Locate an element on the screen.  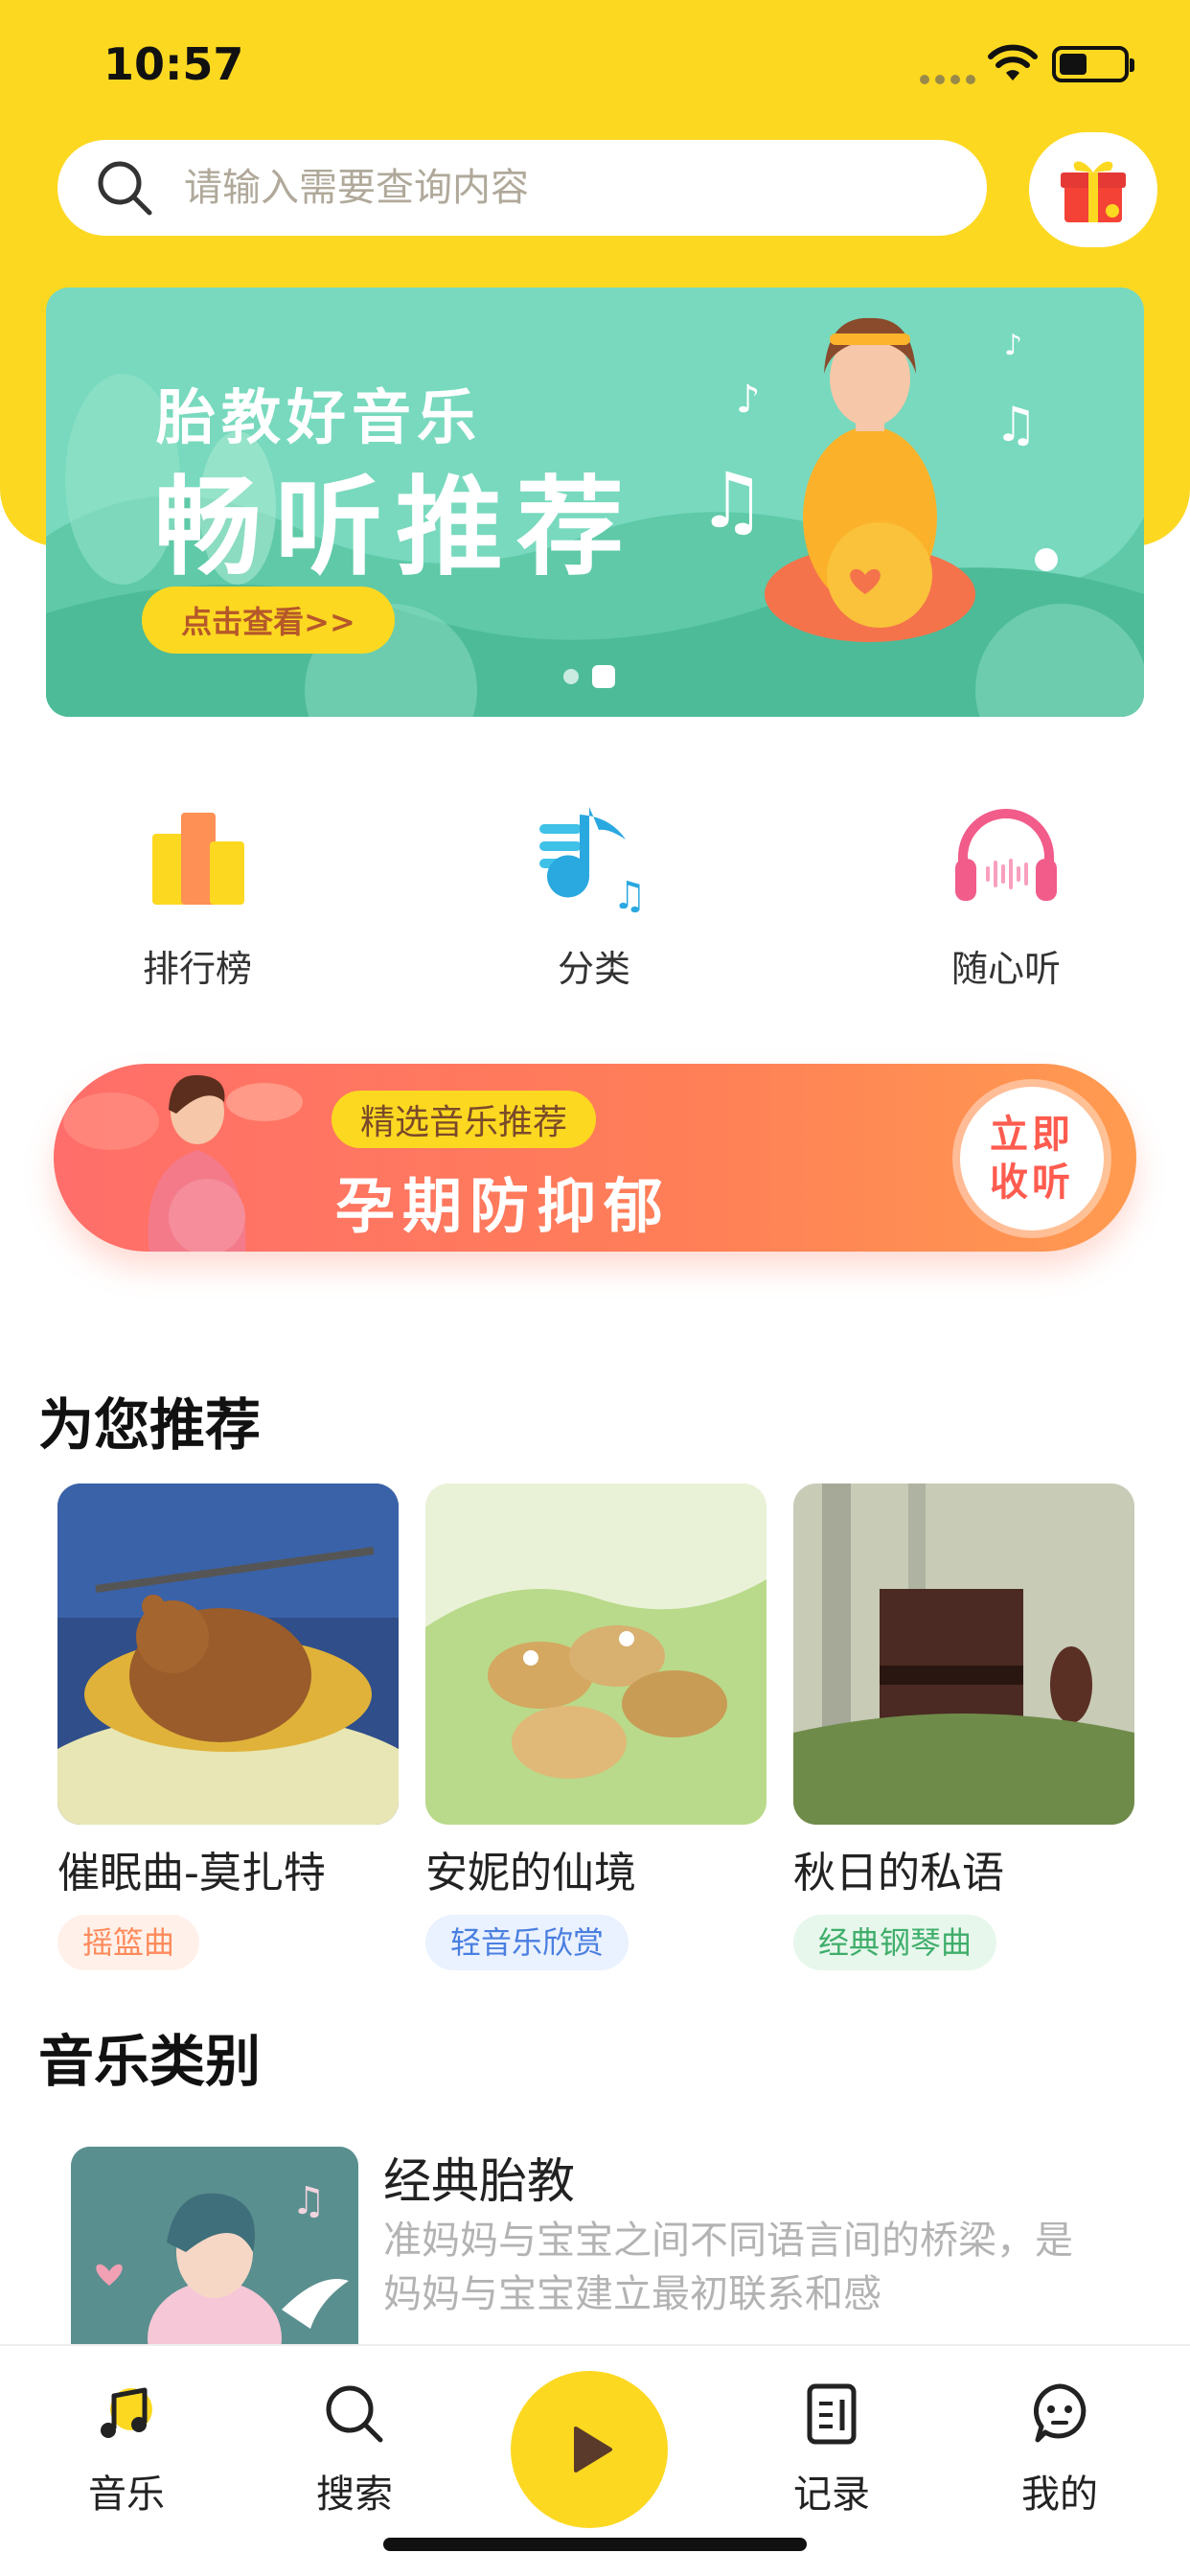
category-artwork: ♫ is located at coordinates (214, 2257).